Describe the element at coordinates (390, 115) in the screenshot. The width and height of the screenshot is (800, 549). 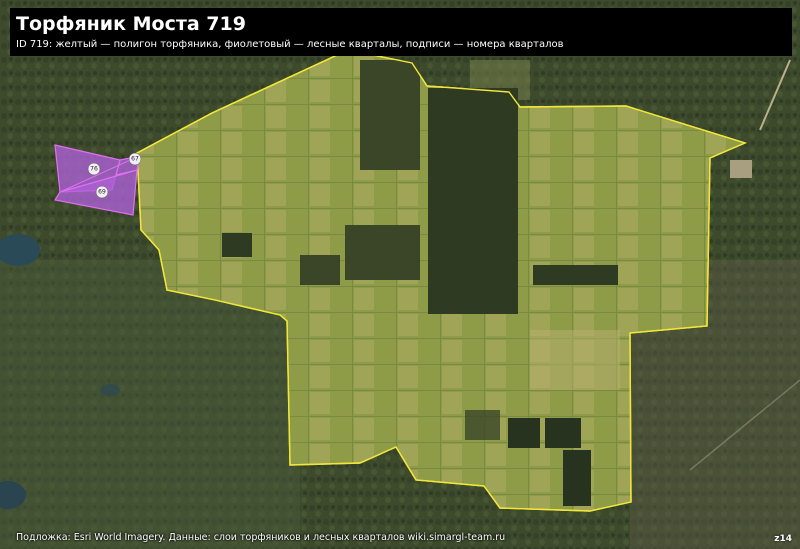
I see `peat-cutting-north` at that location.